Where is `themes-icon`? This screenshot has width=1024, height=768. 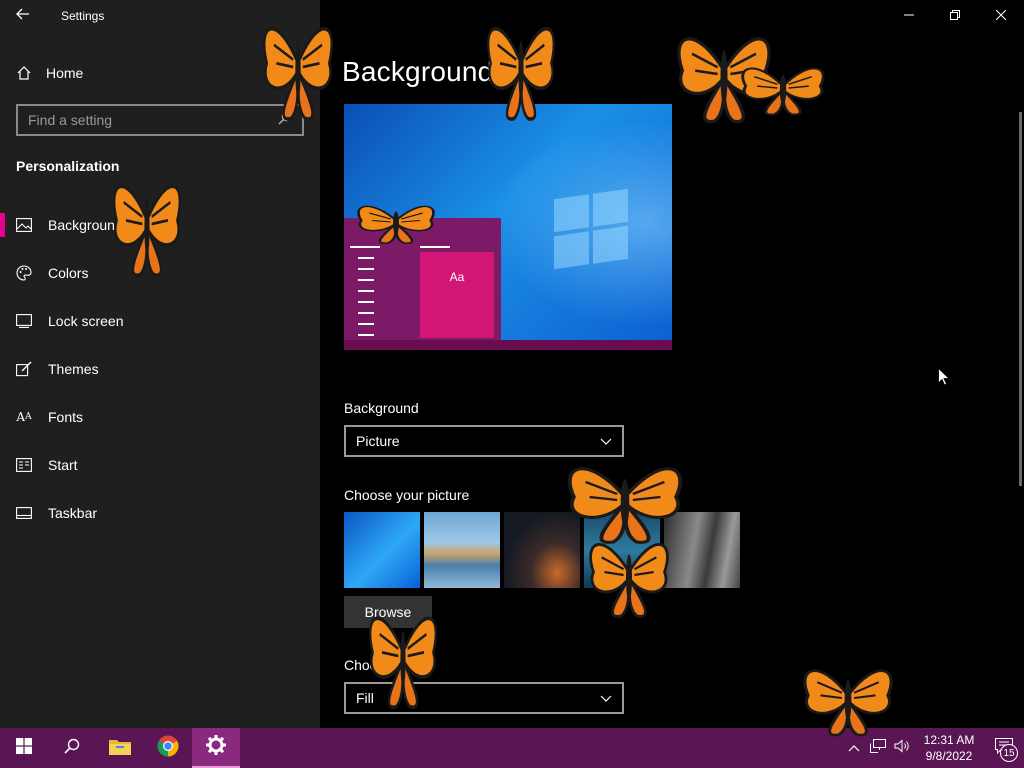
themes-icon is located at coordinates (24, 369).